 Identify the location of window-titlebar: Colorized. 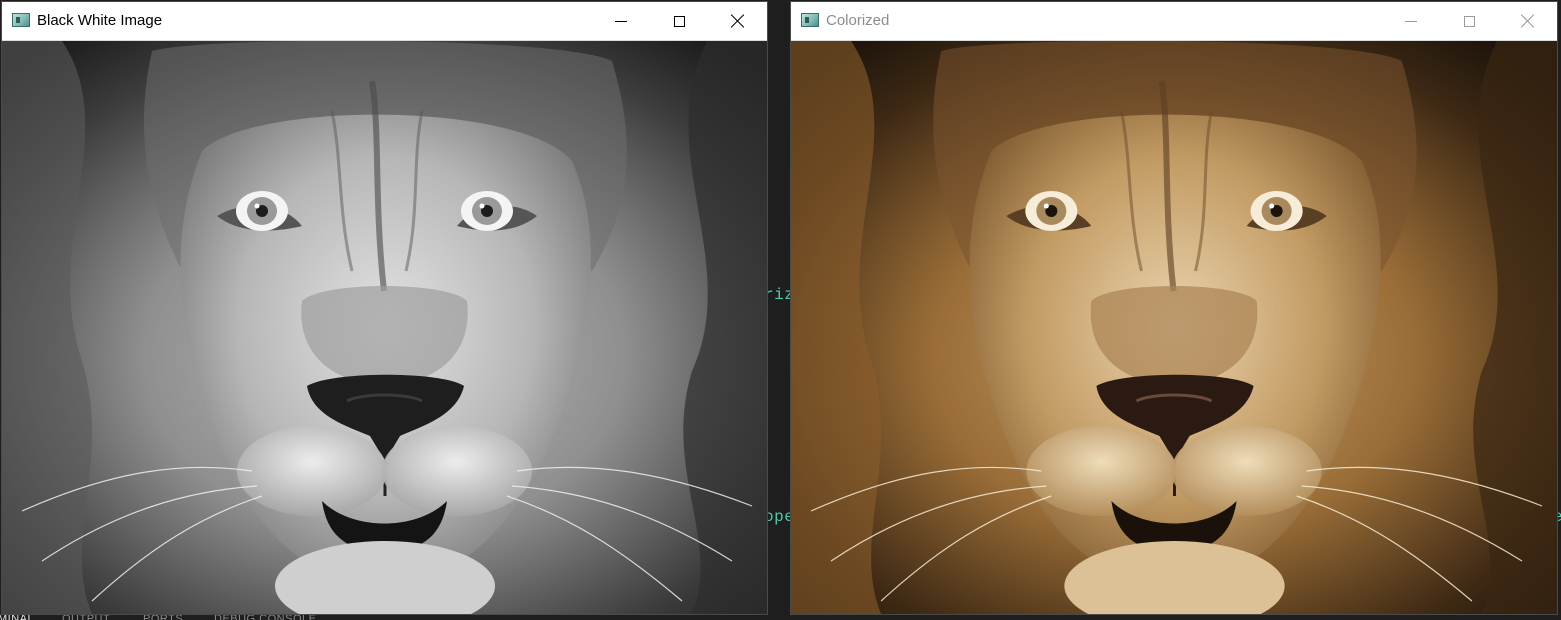
(1174, 21).